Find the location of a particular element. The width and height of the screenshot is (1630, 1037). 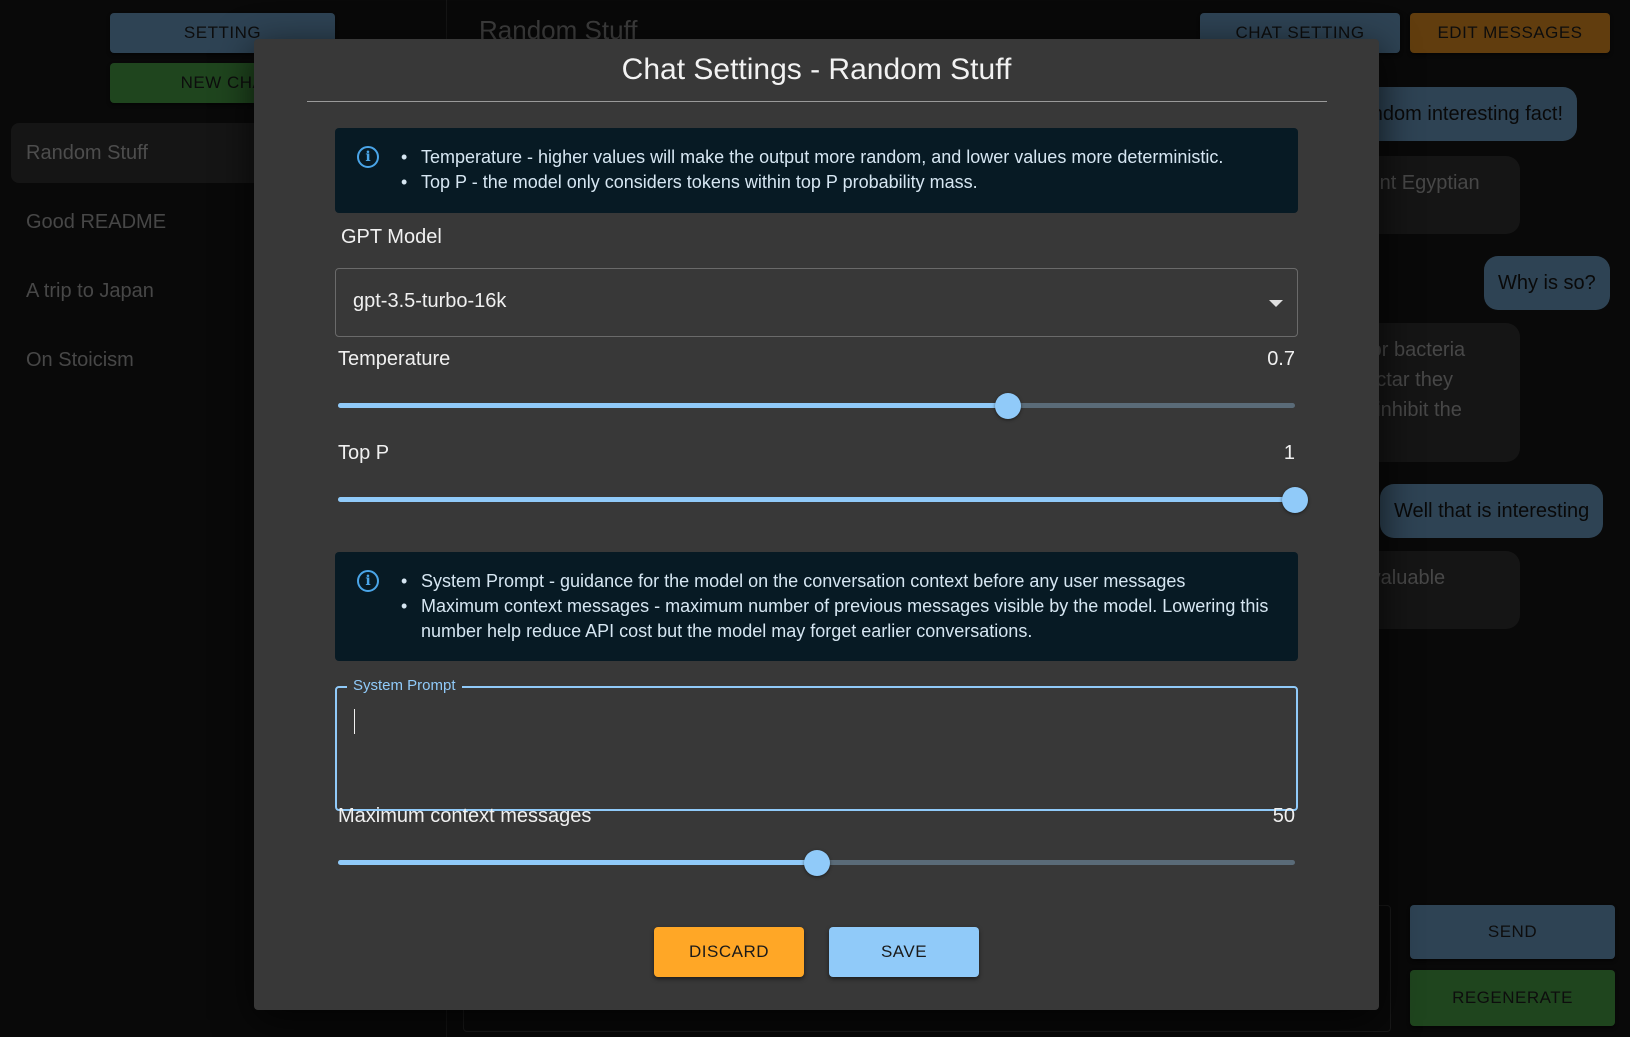

discard-button: DISCARD is located at coordinates (729, 952).